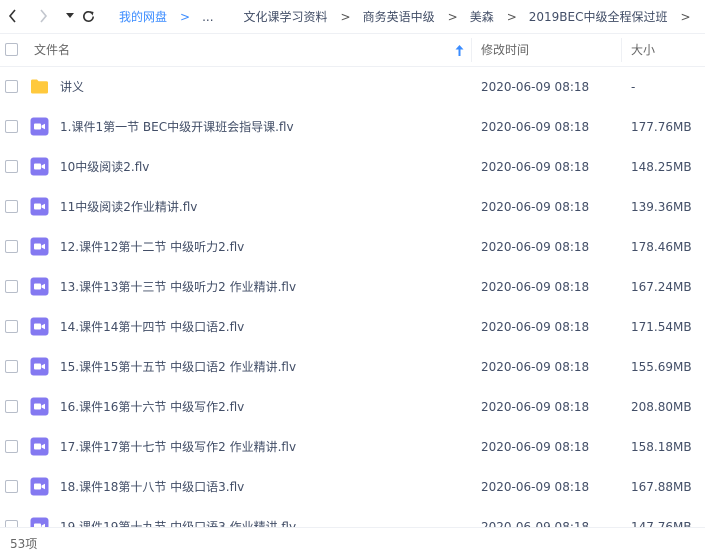 This screenshot has width=705, height=555. I want to click on file-name: 16.课件16第十六节 中级写作2.flv, so click(152, 407).